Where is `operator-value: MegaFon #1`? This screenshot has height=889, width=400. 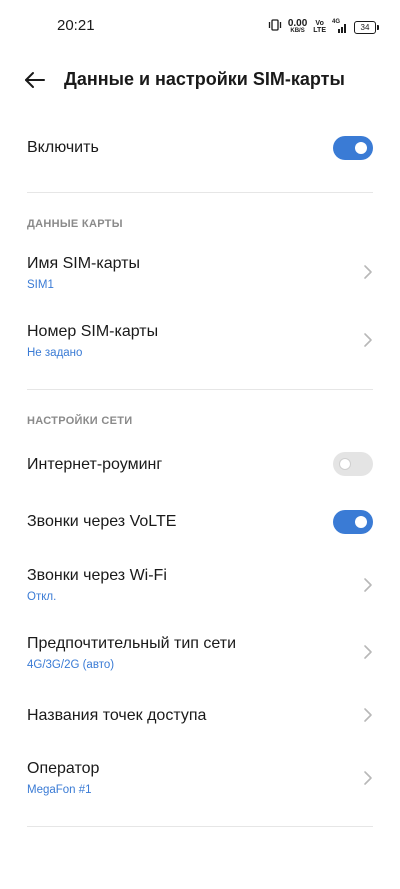
operator-value: MegaFon #1 is located at coordinates (59, 790).